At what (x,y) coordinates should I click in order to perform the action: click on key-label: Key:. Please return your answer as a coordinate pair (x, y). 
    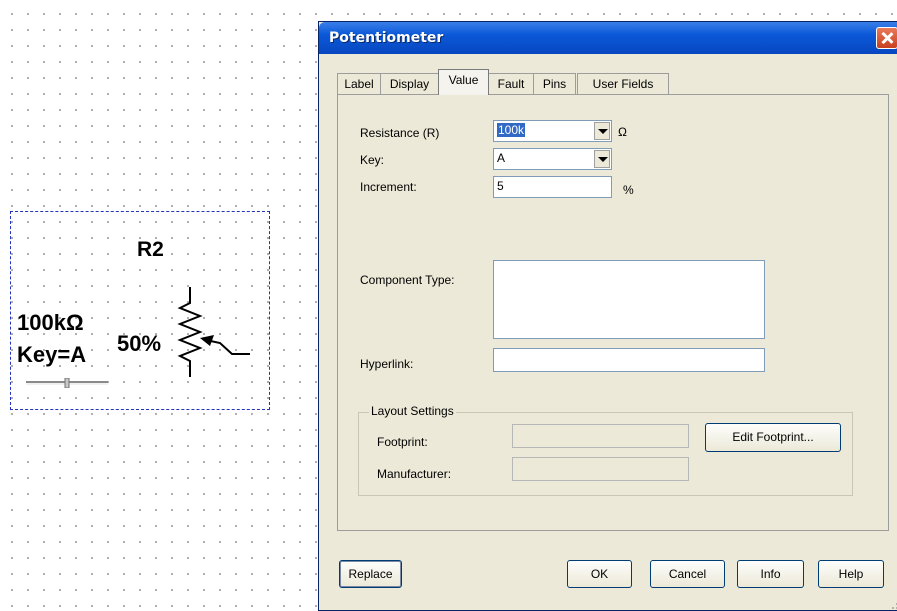
    Looking at the image, I should click on (372, 160).